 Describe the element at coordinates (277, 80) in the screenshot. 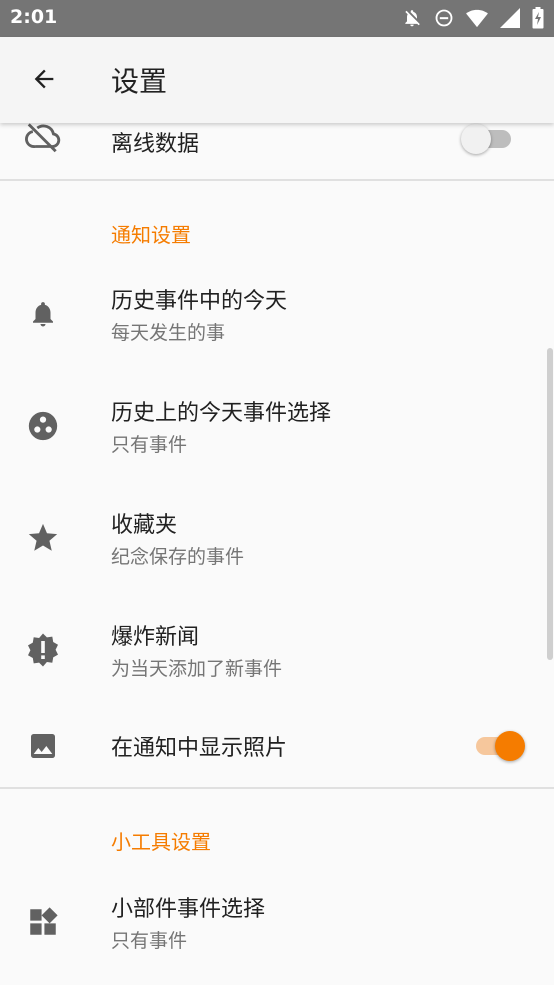

I see `app-bar: 设置` at that location.